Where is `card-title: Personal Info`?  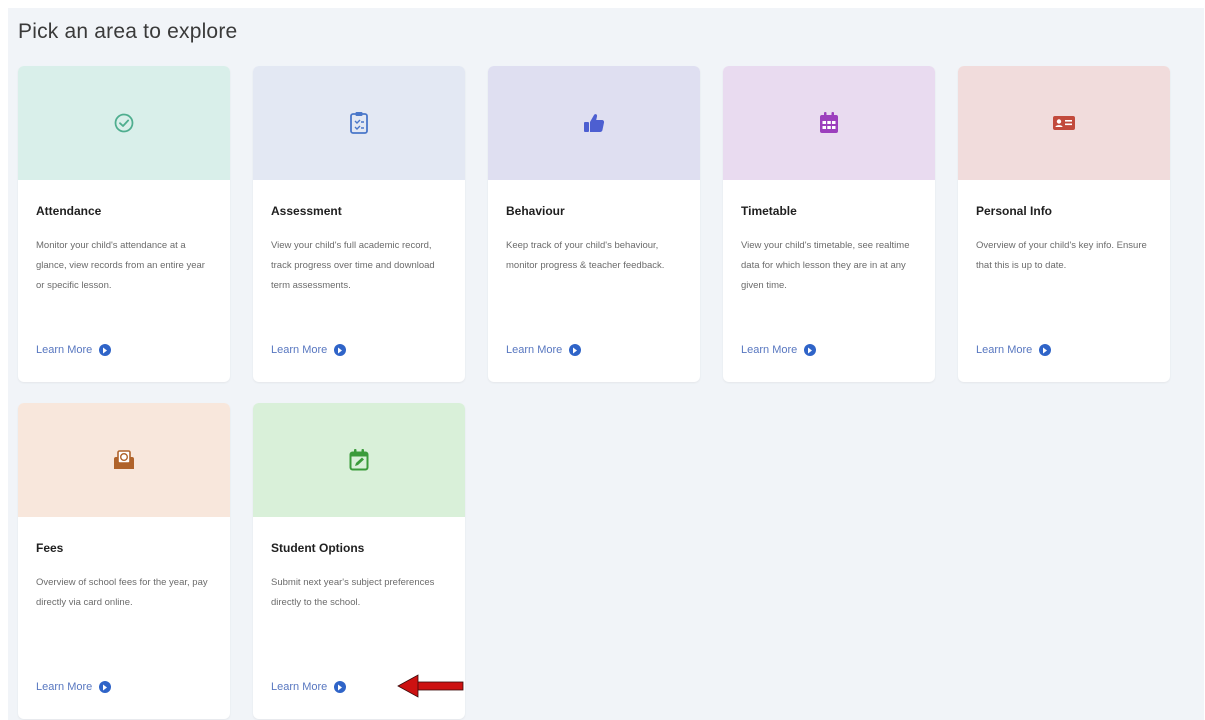
card-title: Personal Info is located at coordinates (1014, 211).